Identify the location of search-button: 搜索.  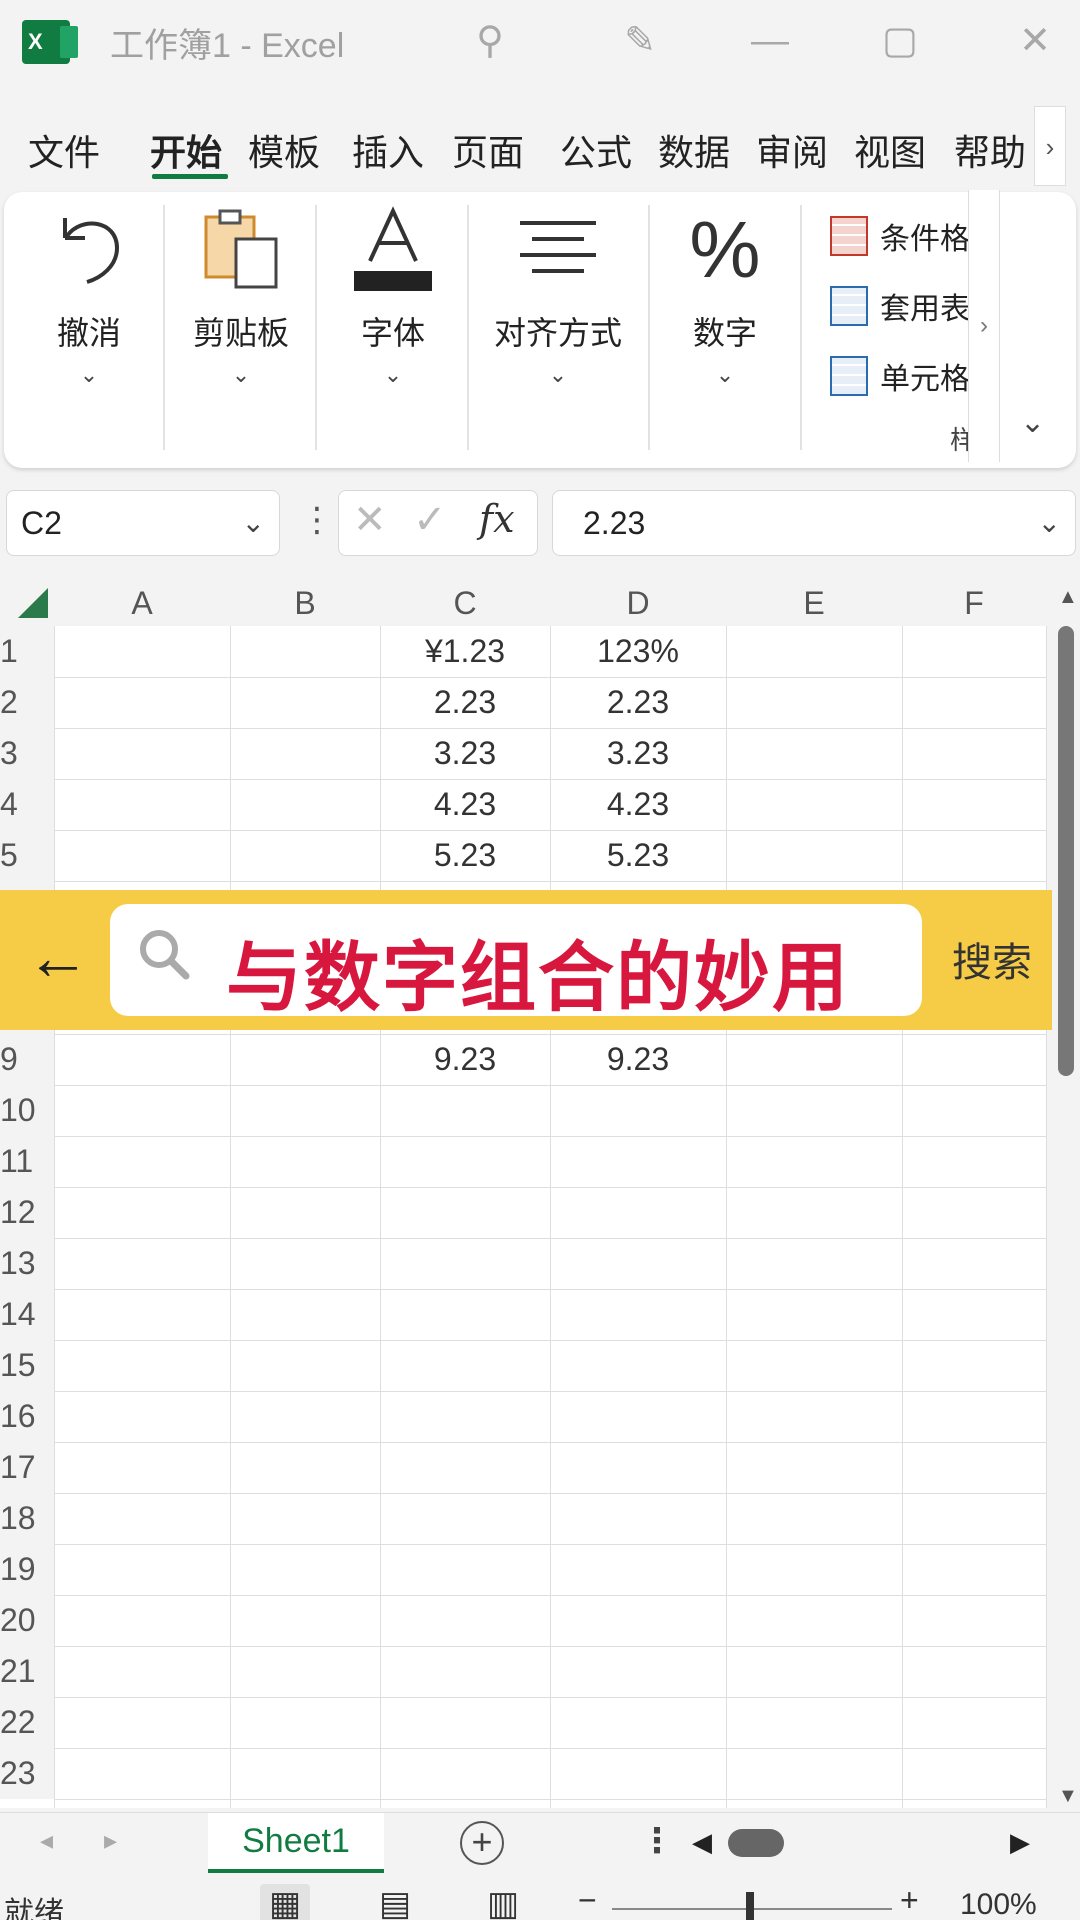
(992, 959).